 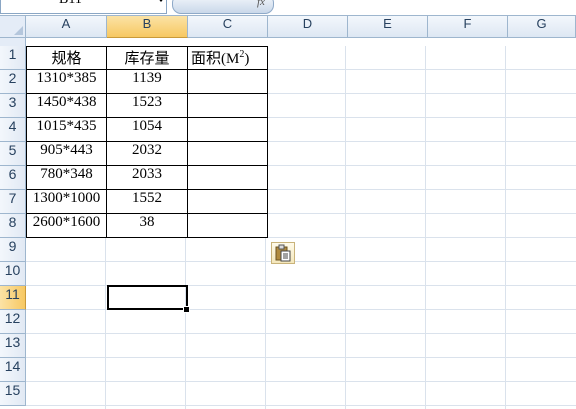 I want to click on row-header-3: 3, so click(x=13, y=106).